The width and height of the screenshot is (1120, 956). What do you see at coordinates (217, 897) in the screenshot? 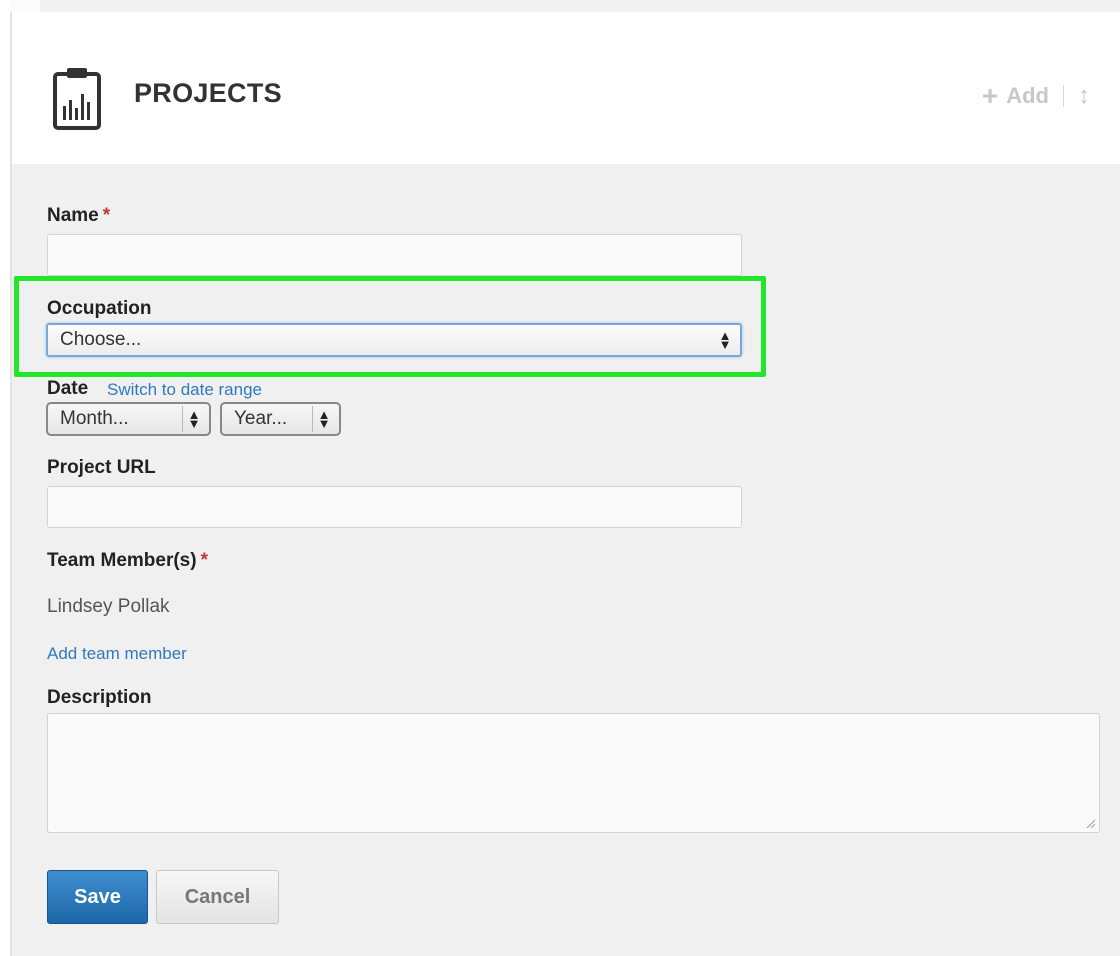
I see `cancel-button: Cancel` at bounding box center [217, 897].